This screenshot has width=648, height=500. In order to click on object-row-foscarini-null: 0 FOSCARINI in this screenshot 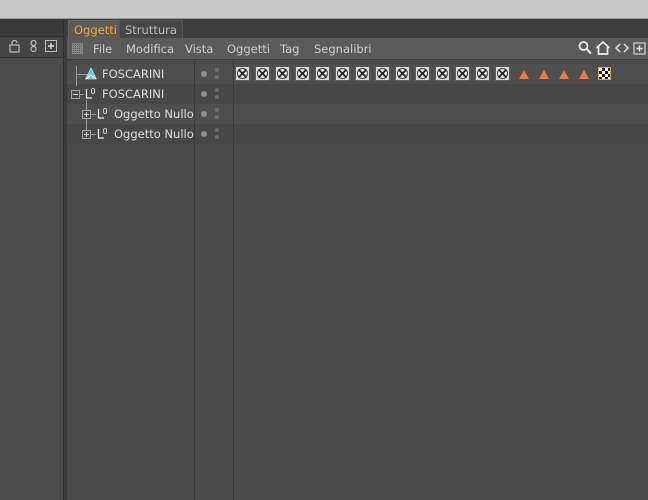, I will do `click(130, 94)`.